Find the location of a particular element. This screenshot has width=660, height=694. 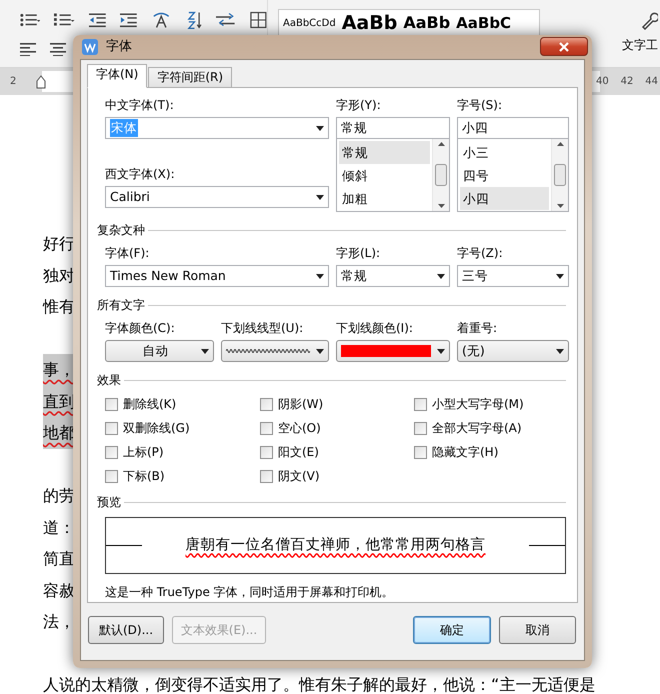

style-gallery: AaBbCcDd AaBb AaBb AaBbC is located at coordinates (409, 23).